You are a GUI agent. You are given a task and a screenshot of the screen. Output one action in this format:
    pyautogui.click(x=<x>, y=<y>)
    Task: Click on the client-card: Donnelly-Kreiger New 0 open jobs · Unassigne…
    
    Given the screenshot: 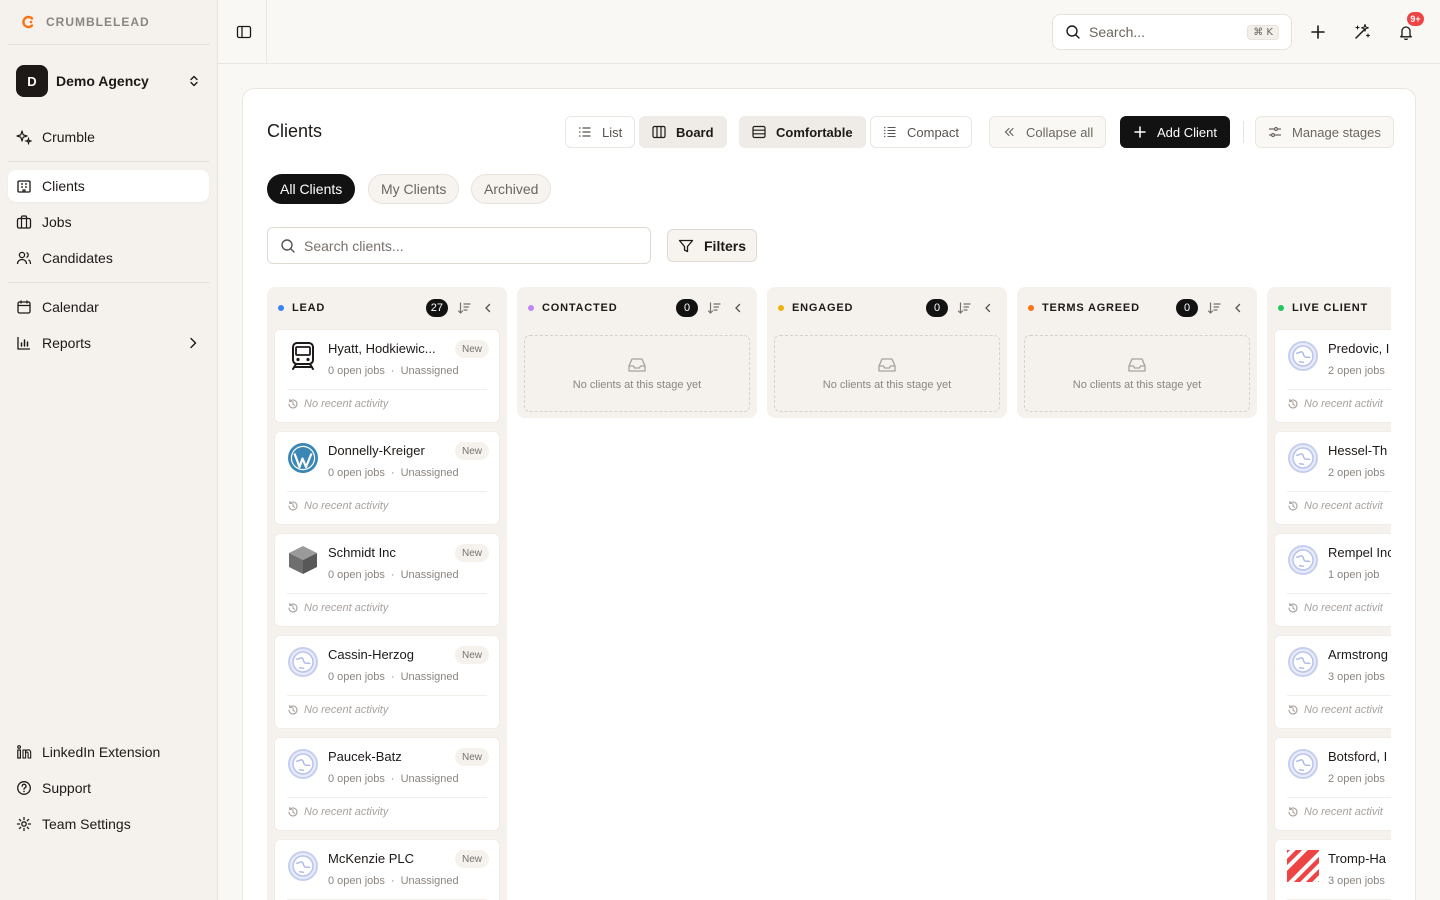 What is the action you would take?
    pyautogui.click(x=387, y=478)
    